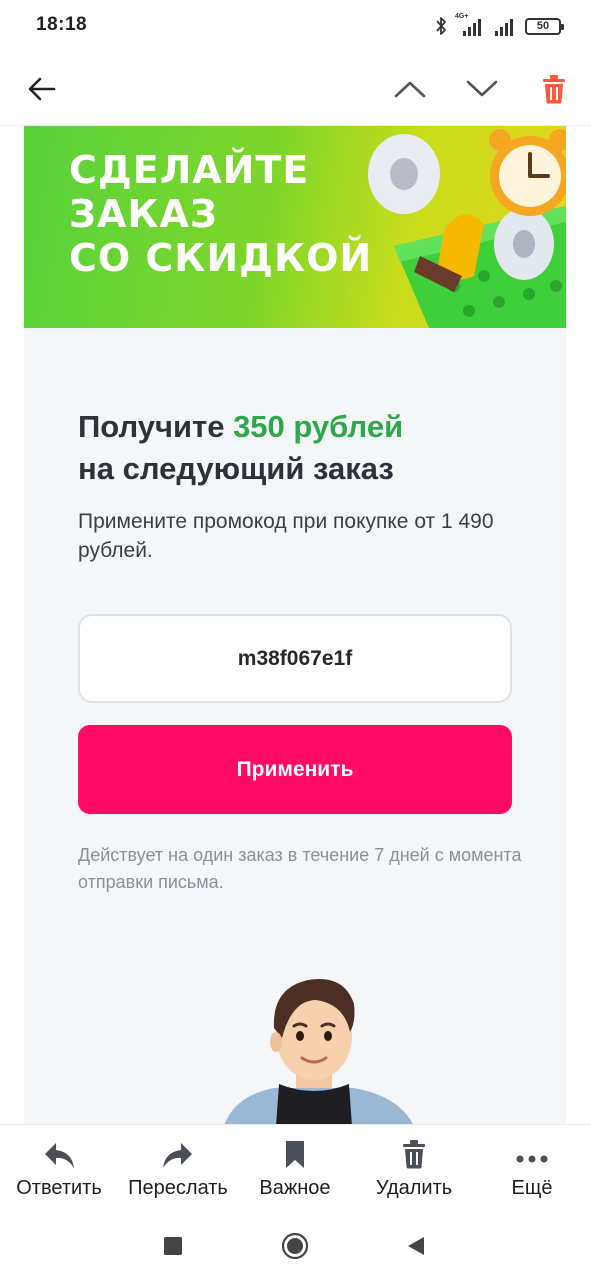 The width and height of the screenshot is (591, 1280). I want to click on forward-button: Переслать, so click(178, 1168).